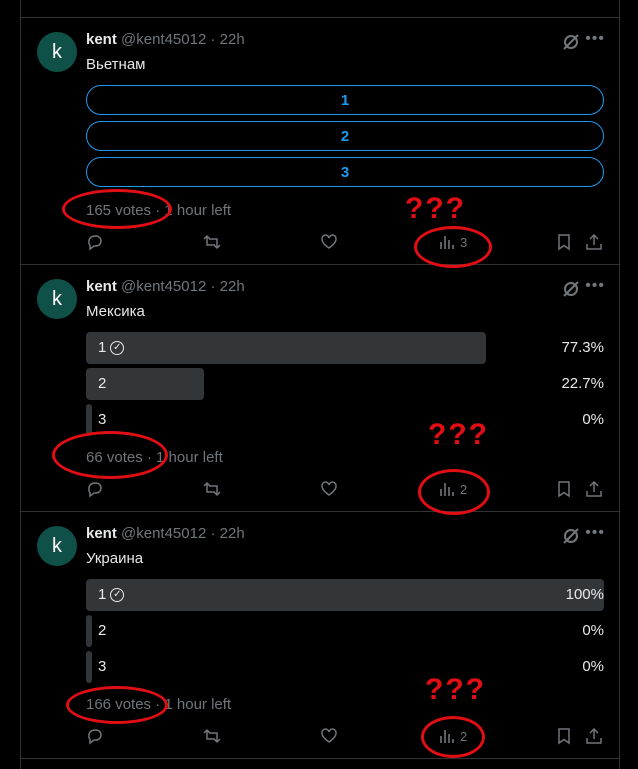 The width and height of the screenshot is (638, 769). What do you see at coordinates (345, 384) in the screenshot?
I see `poll-result-row: 2 22.7%` at bounding box center [345, 384].